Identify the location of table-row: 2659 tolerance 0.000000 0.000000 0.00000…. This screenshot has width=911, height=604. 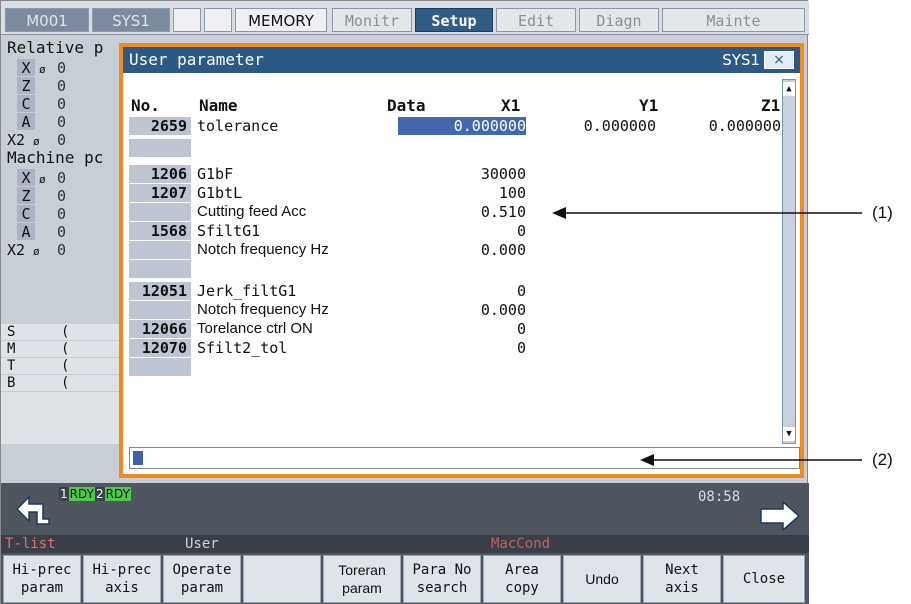
(455, 126).